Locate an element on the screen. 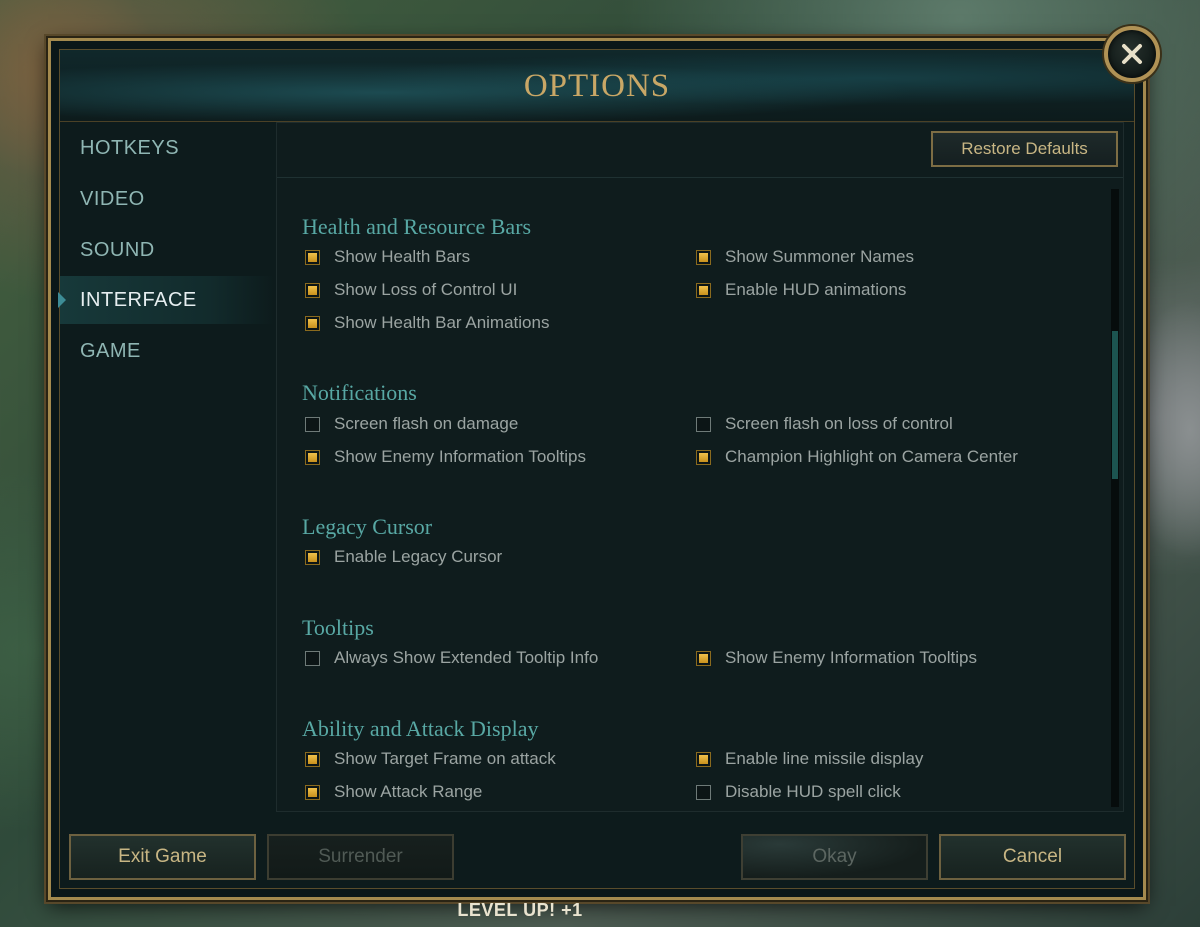 The image size is (1200, 927). option-label: Show Health Bar Animations is located at coordinates (442, 322).